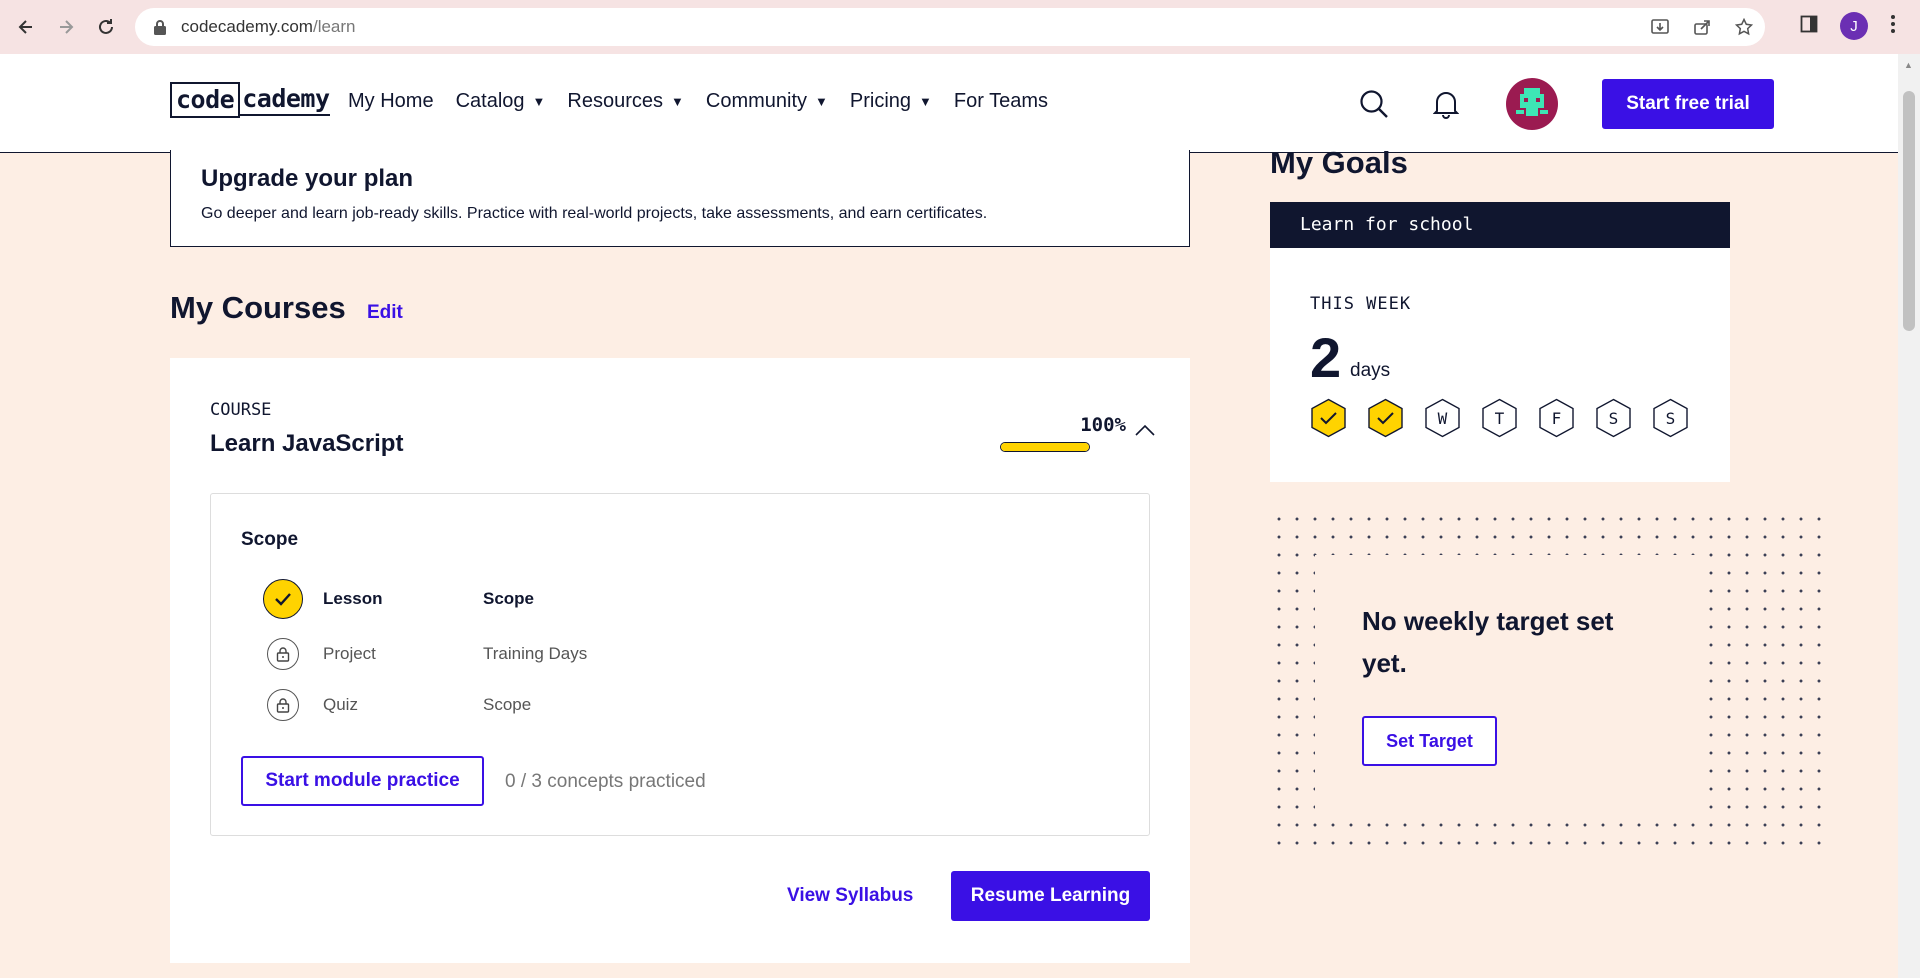  I want to click on view-syllabus-link: View Syllabus, so click(850, 896).